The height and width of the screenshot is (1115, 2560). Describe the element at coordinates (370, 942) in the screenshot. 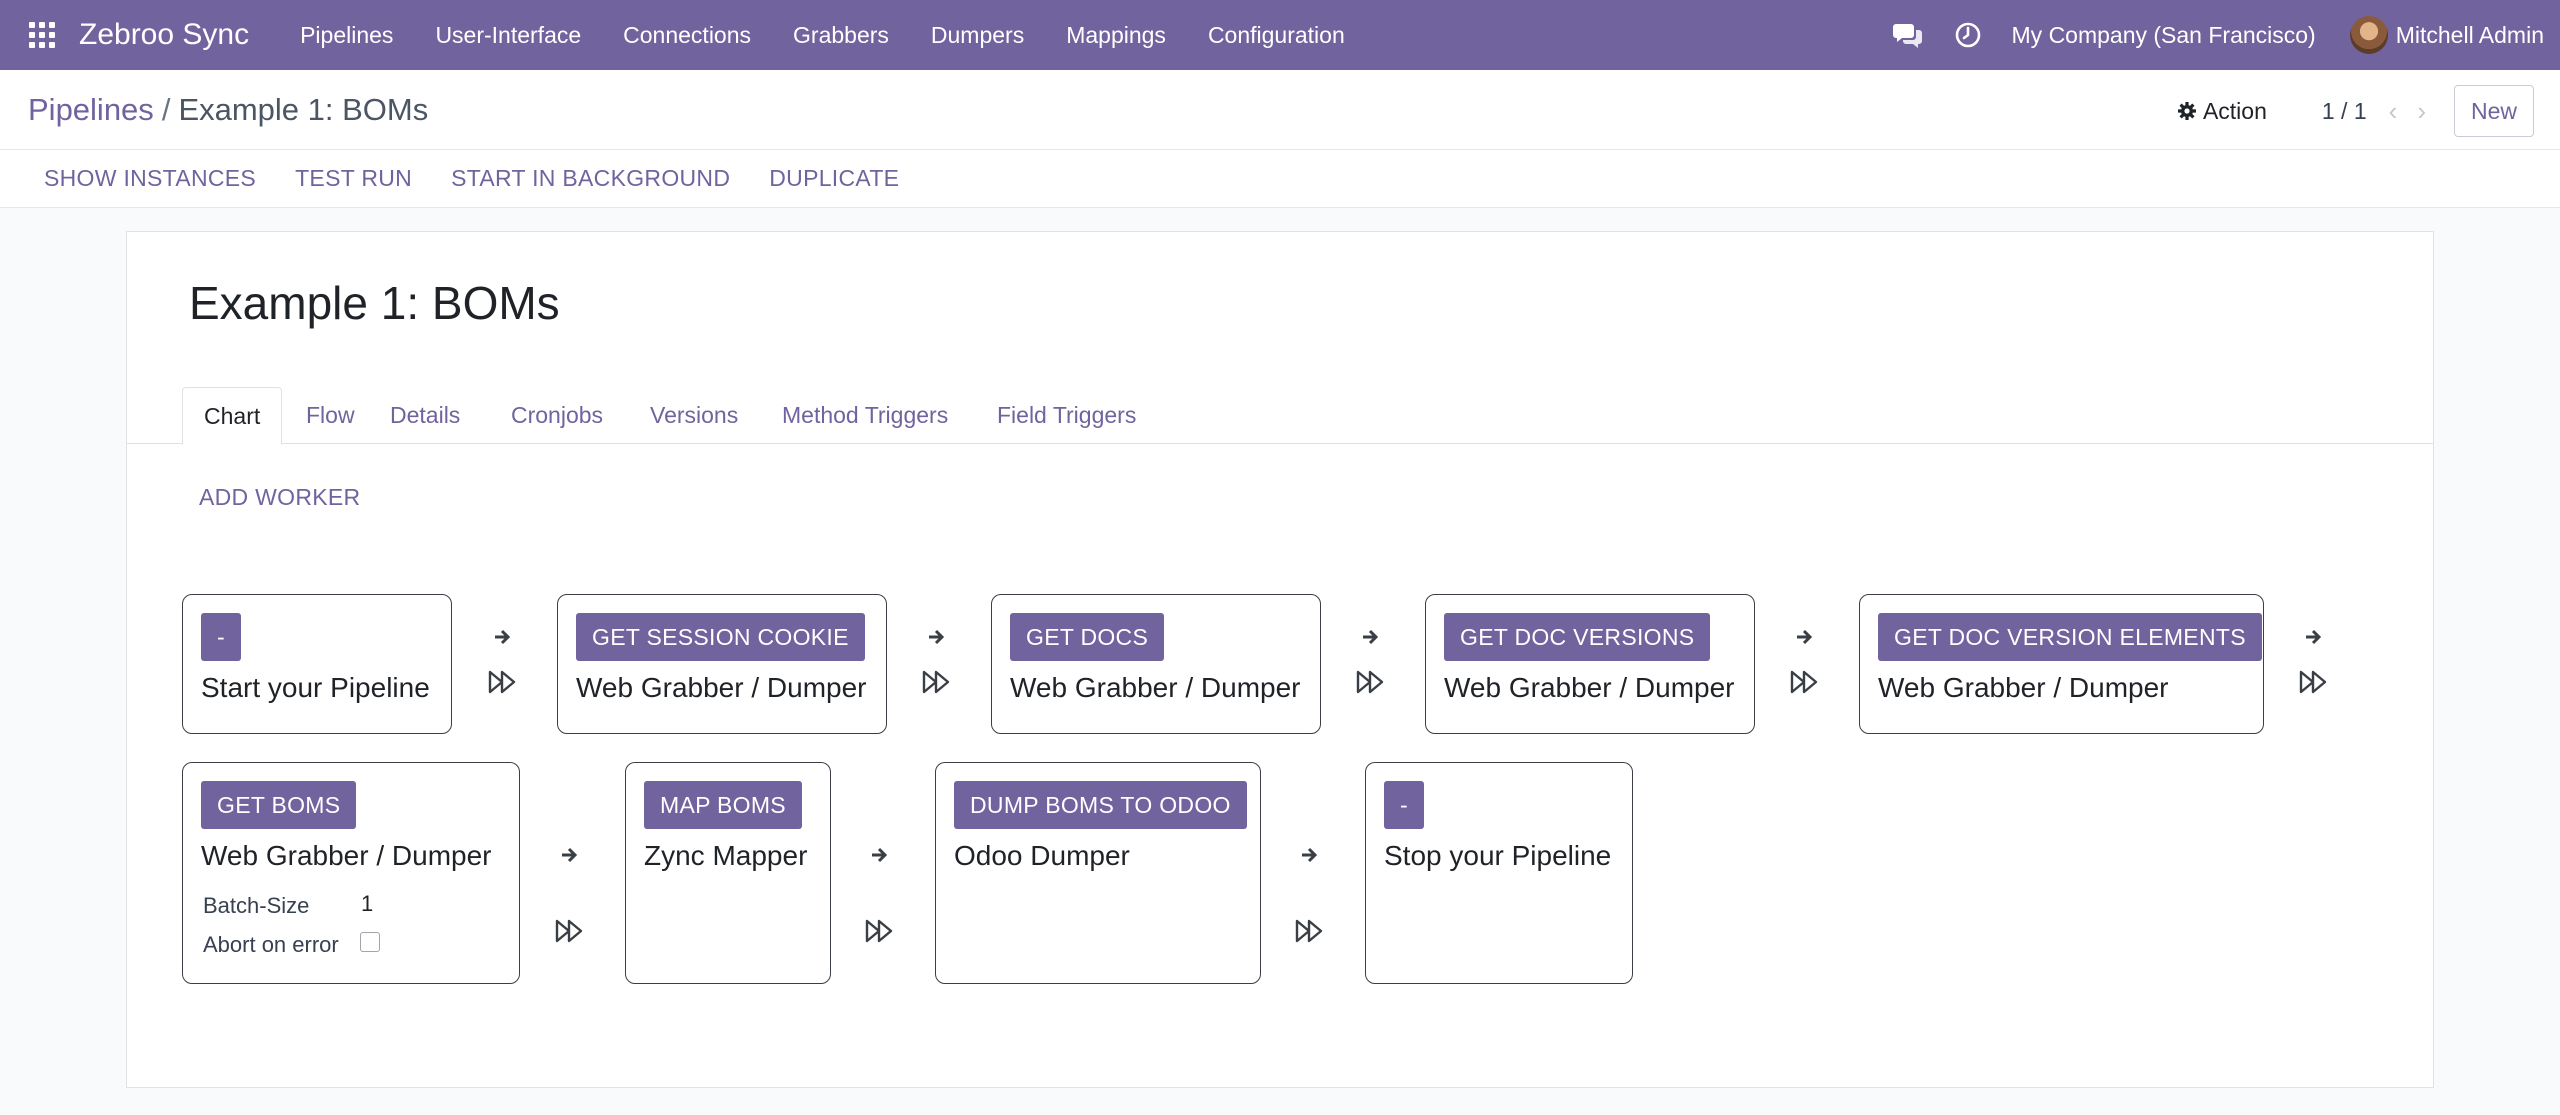

I see `abort-on-error-checkbox` at that location.